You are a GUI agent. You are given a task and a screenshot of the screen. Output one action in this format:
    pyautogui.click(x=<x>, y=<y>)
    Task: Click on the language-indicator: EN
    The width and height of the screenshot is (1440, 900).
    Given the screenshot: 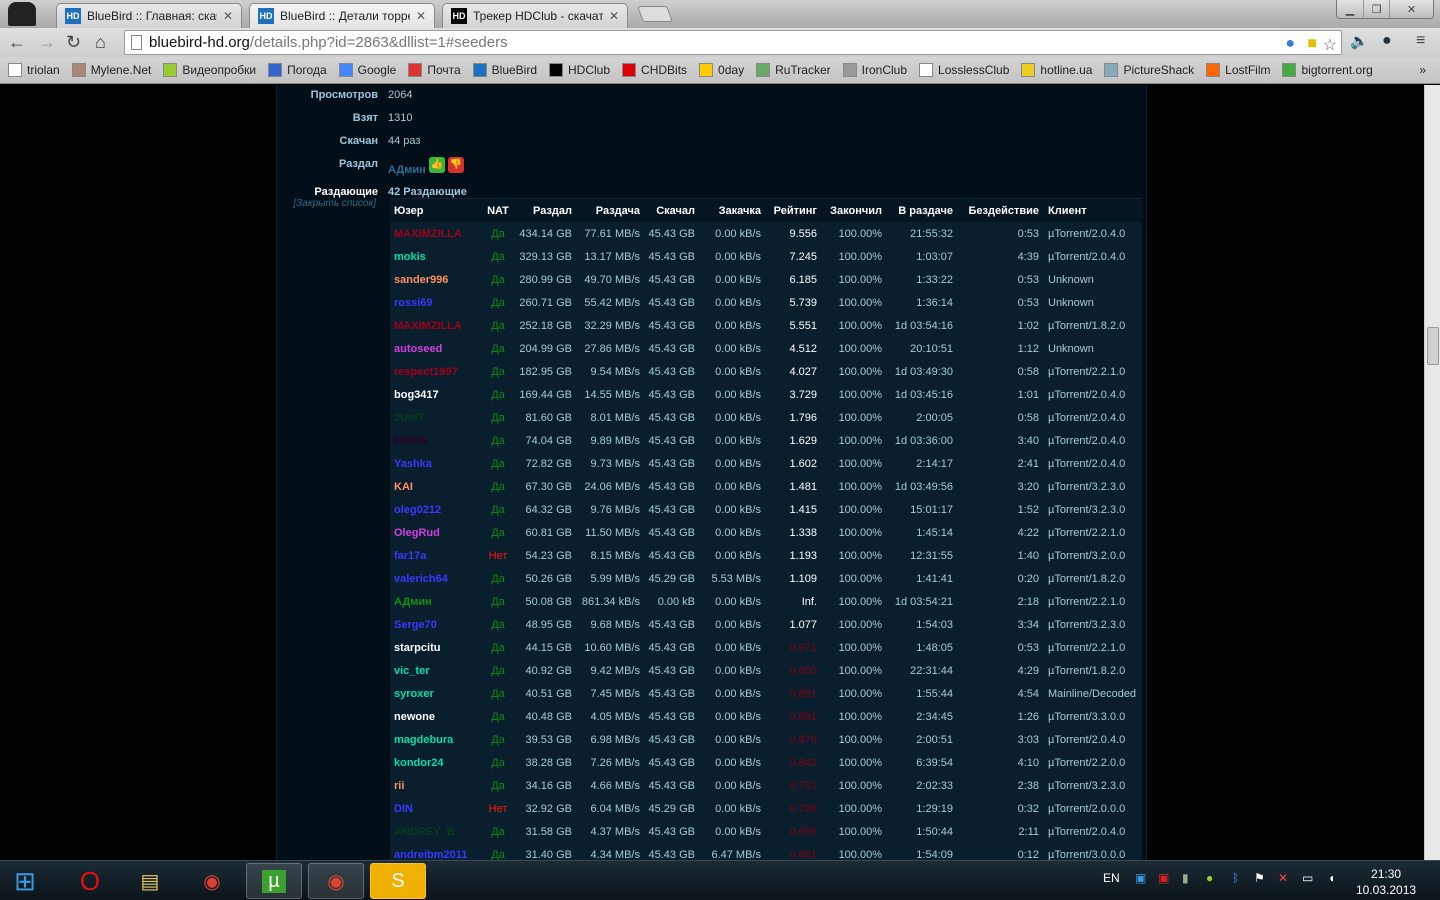 What is the action you would take?
    pyautogui.click(x=1111, y=878)
    